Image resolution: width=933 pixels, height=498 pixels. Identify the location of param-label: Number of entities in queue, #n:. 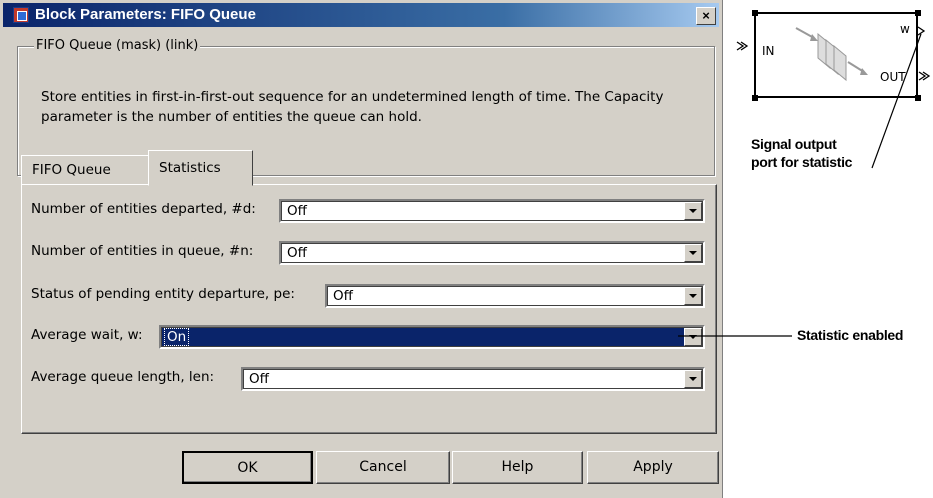
(142, 251).